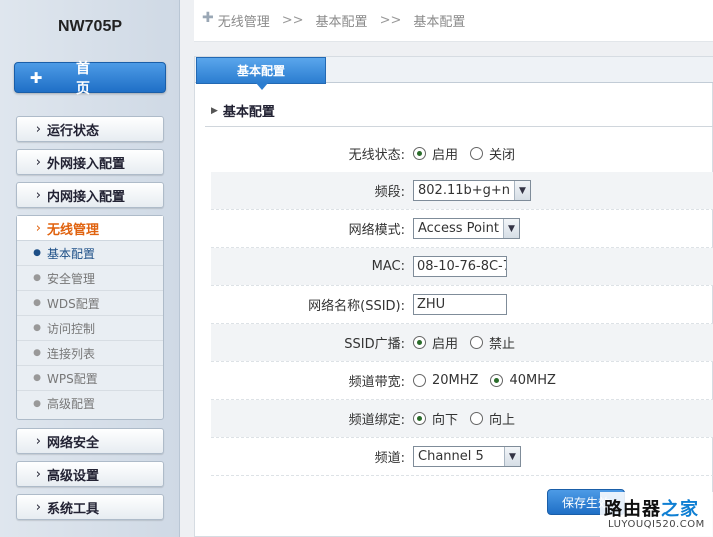 The width and height of the screenshot is (713, 537). I want to click on section-title-text: 基本配置, so click(248, 112).